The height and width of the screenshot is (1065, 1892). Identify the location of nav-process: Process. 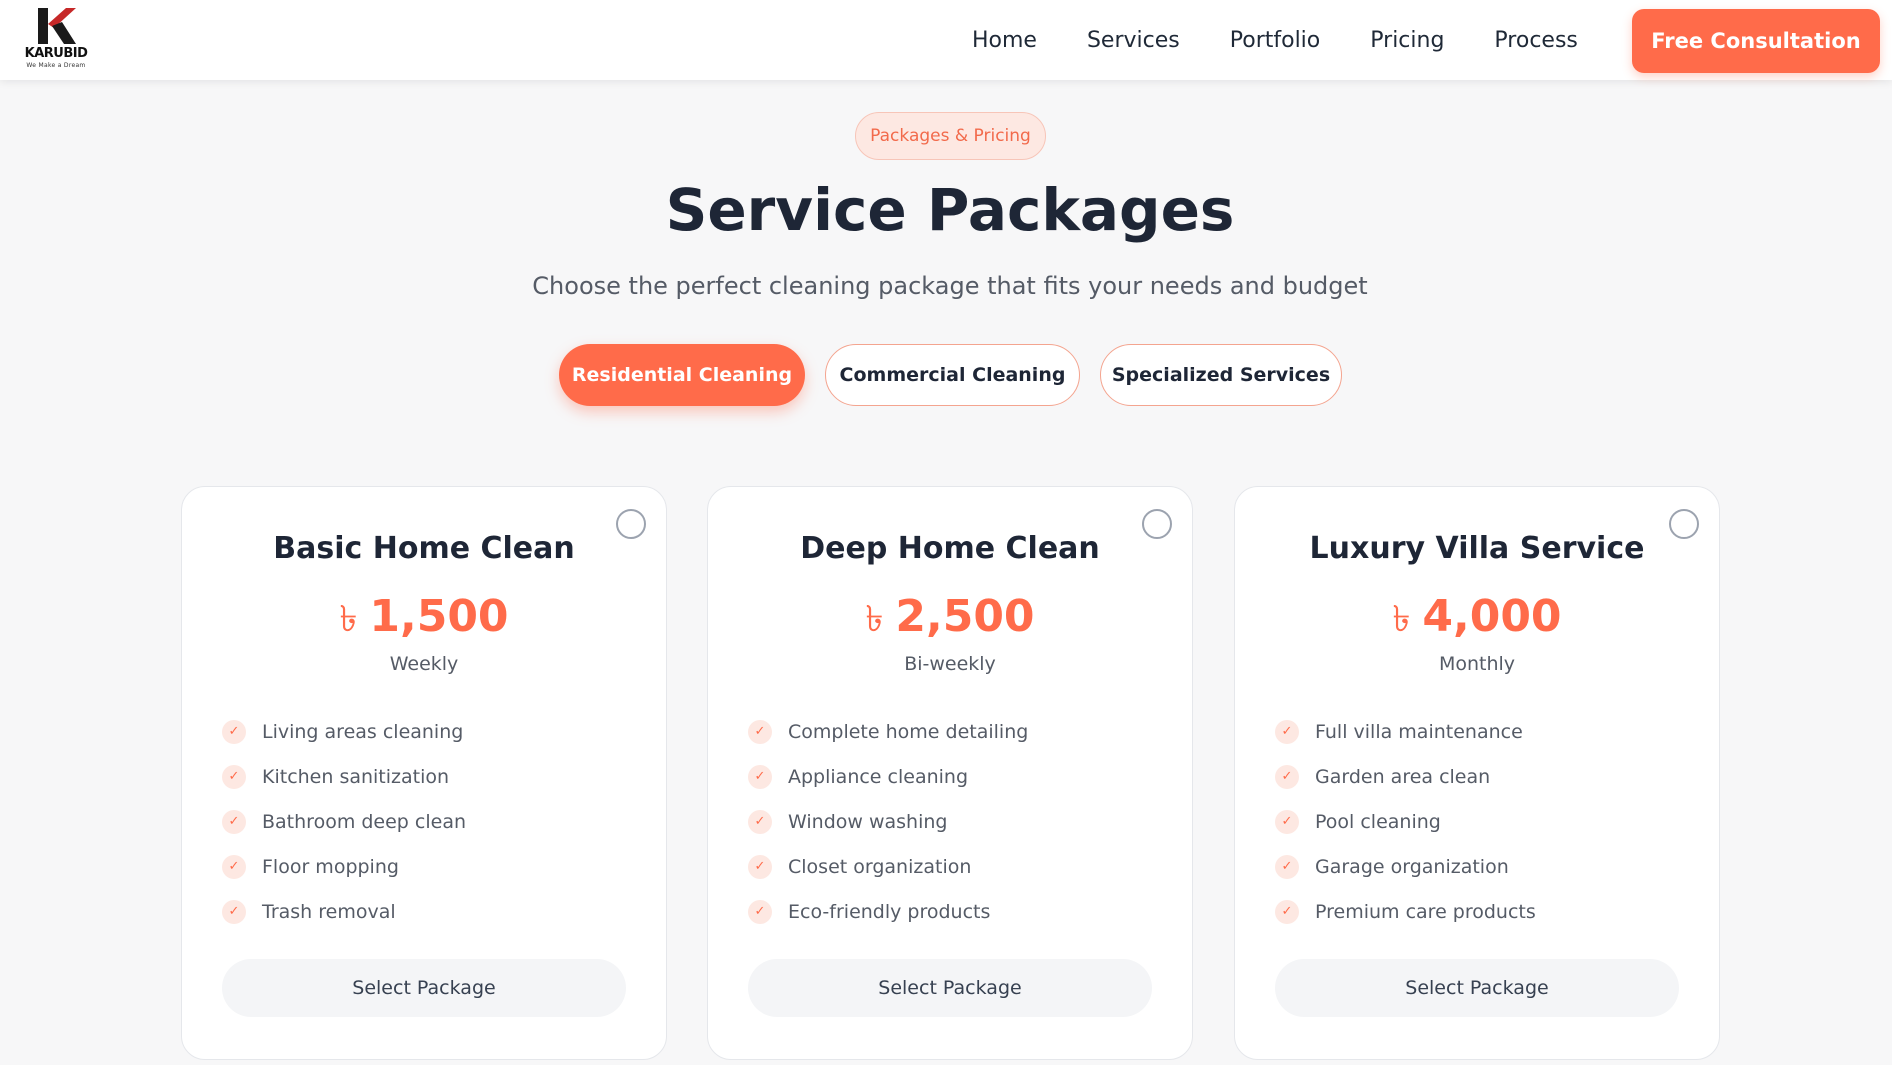
(1535, 40).